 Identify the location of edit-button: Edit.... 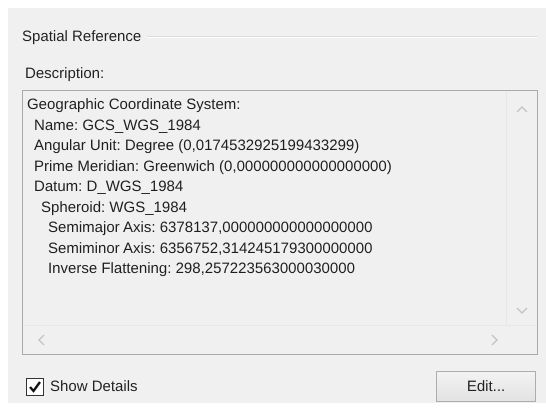
(486, 386).